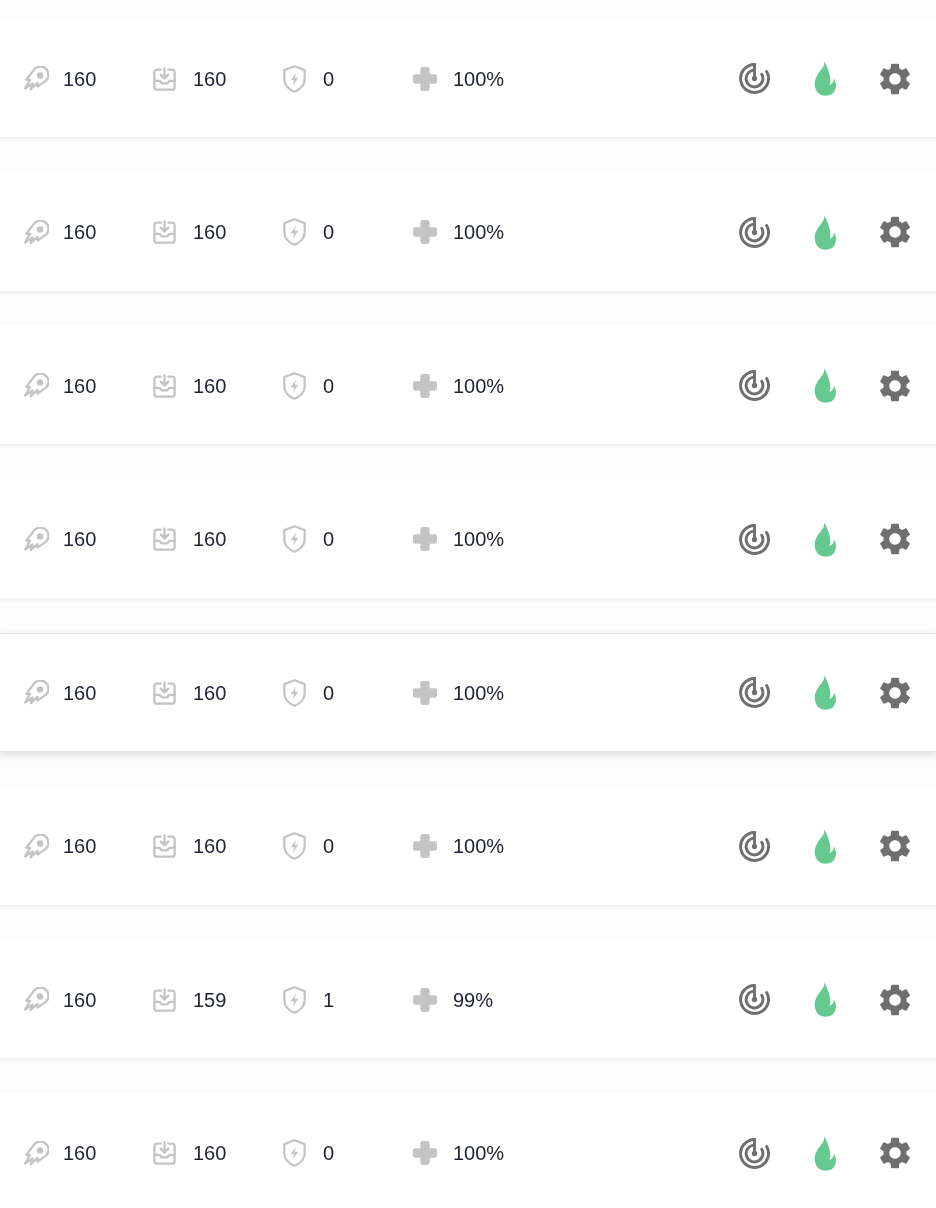 The height and width of the screenshot is (1208, 936). I want to click on stat-value: 1, so click(329, 999).